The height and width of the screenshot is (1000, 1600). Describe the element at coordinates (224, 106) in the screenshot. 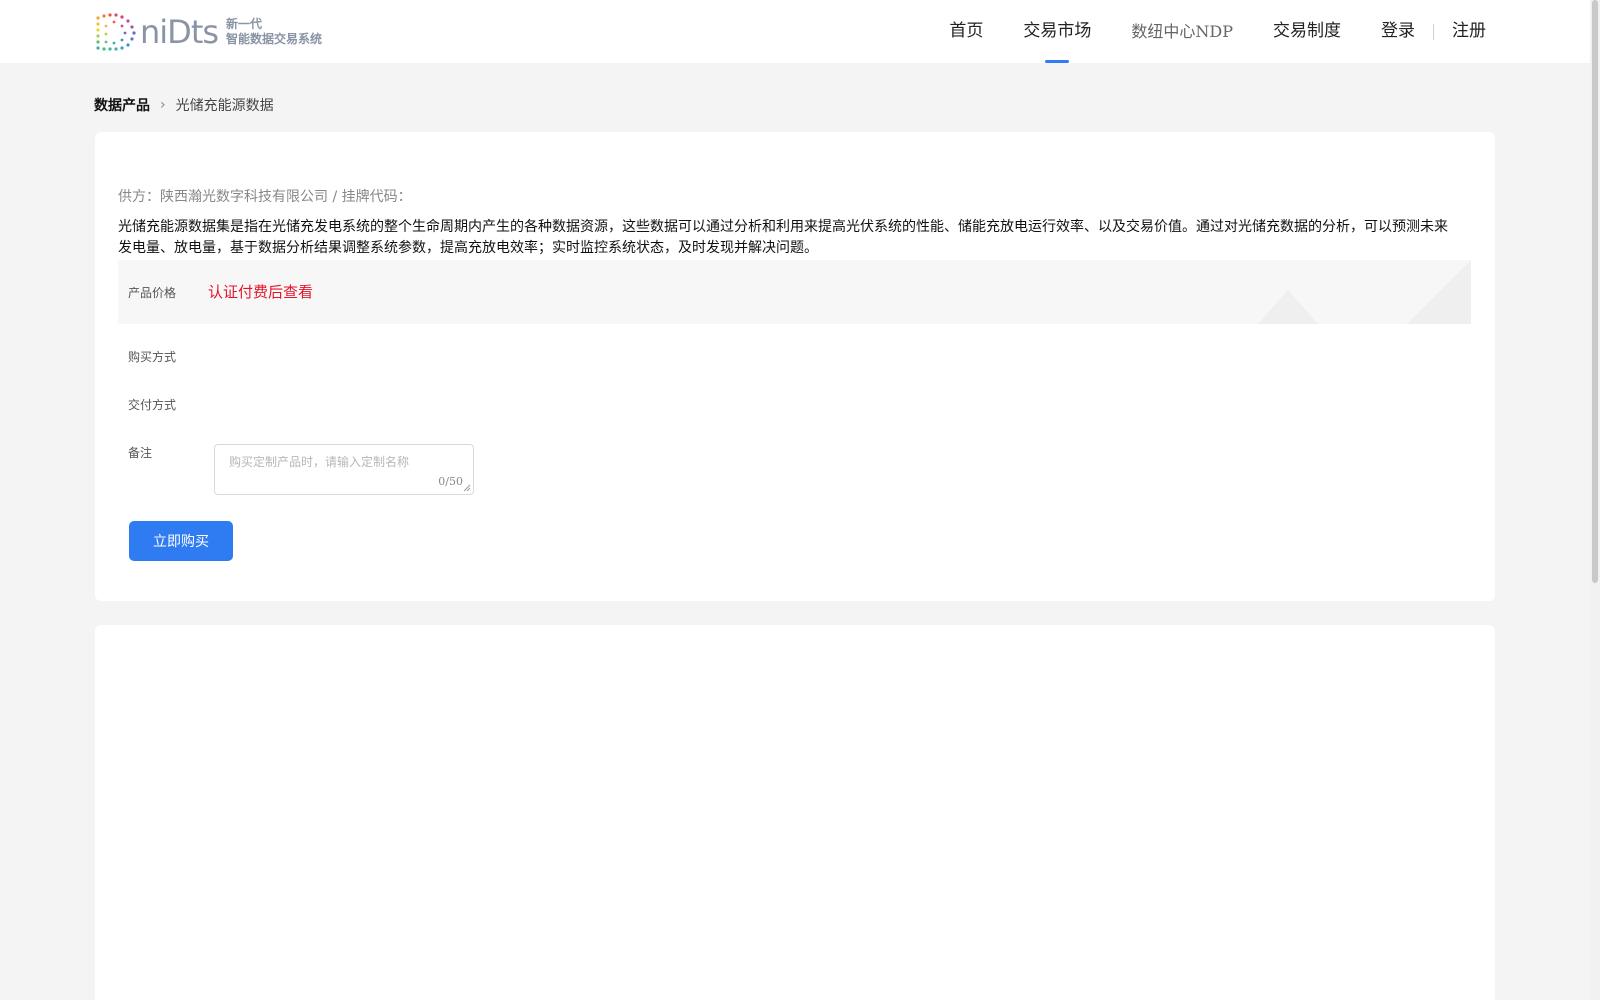

I see `breadcrumb-current: 光储充能源数据` at that location.